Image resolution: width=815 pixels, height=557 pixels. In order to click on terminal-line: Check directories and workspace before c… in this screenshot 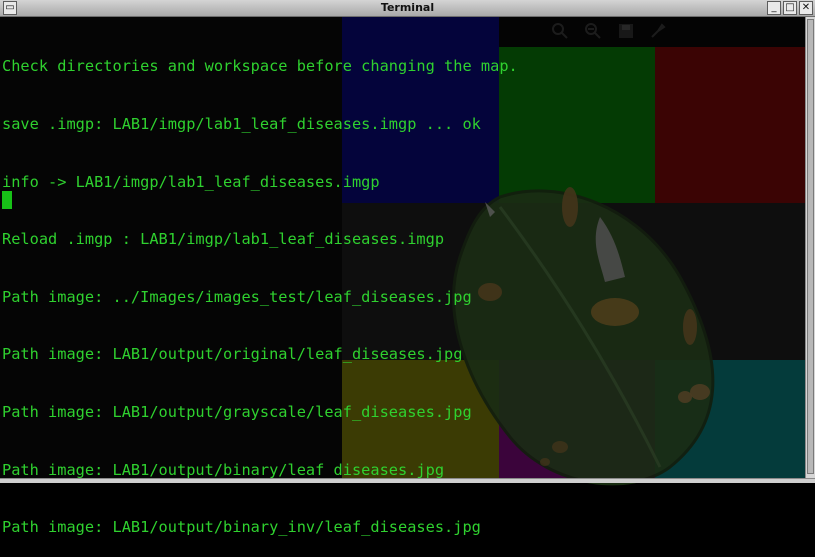, I will do `click(260, 66)`.